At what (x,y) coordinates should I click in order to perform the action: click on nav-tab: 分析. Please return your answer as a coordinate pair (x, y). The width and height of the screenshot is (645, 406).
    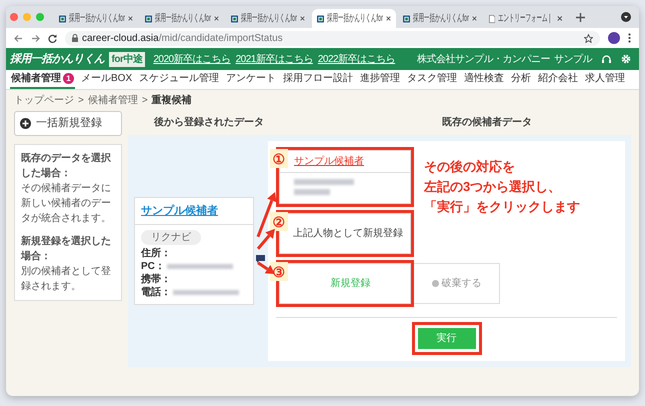
    Looking at the image, I should click on (521, 79).